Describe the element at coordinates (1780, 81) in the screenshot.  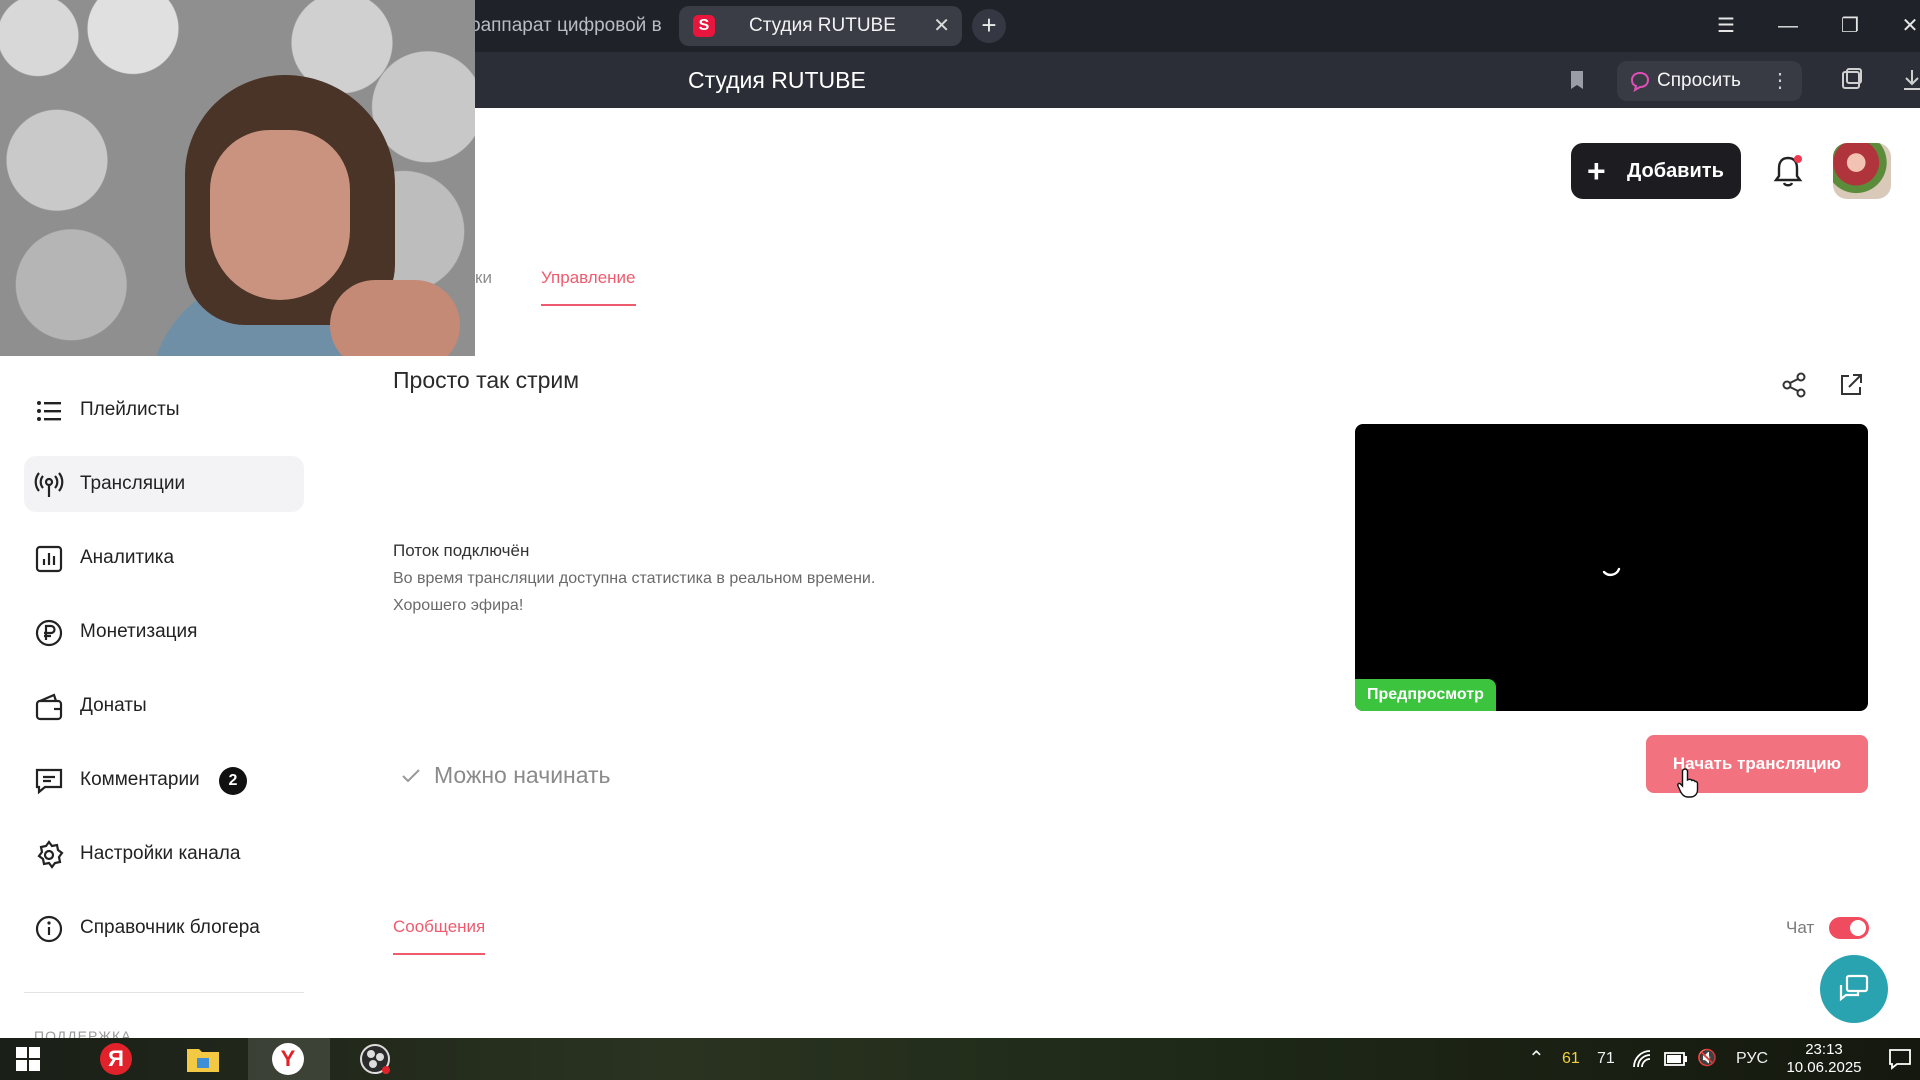
I see `ask-more-icon: ⋮` at that location.